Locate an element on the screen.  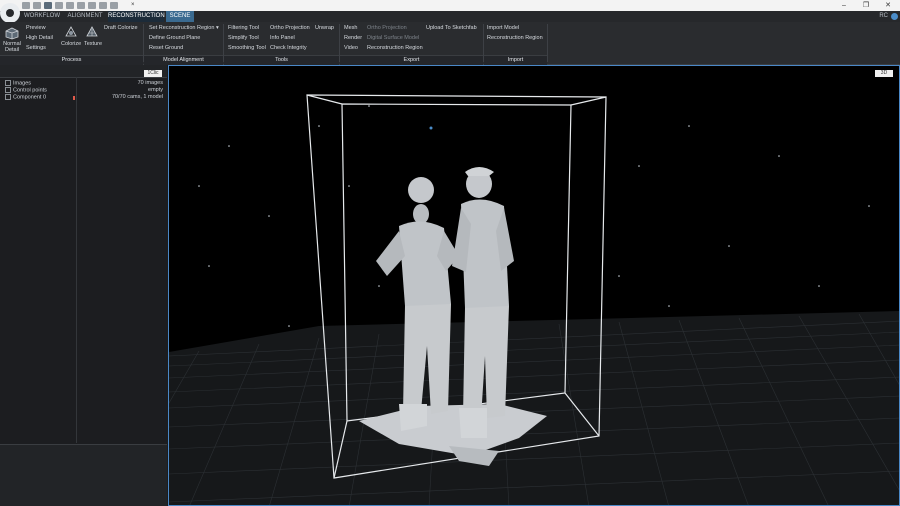
info-panel-button: Info Panel is located at coordinates (282, 38).